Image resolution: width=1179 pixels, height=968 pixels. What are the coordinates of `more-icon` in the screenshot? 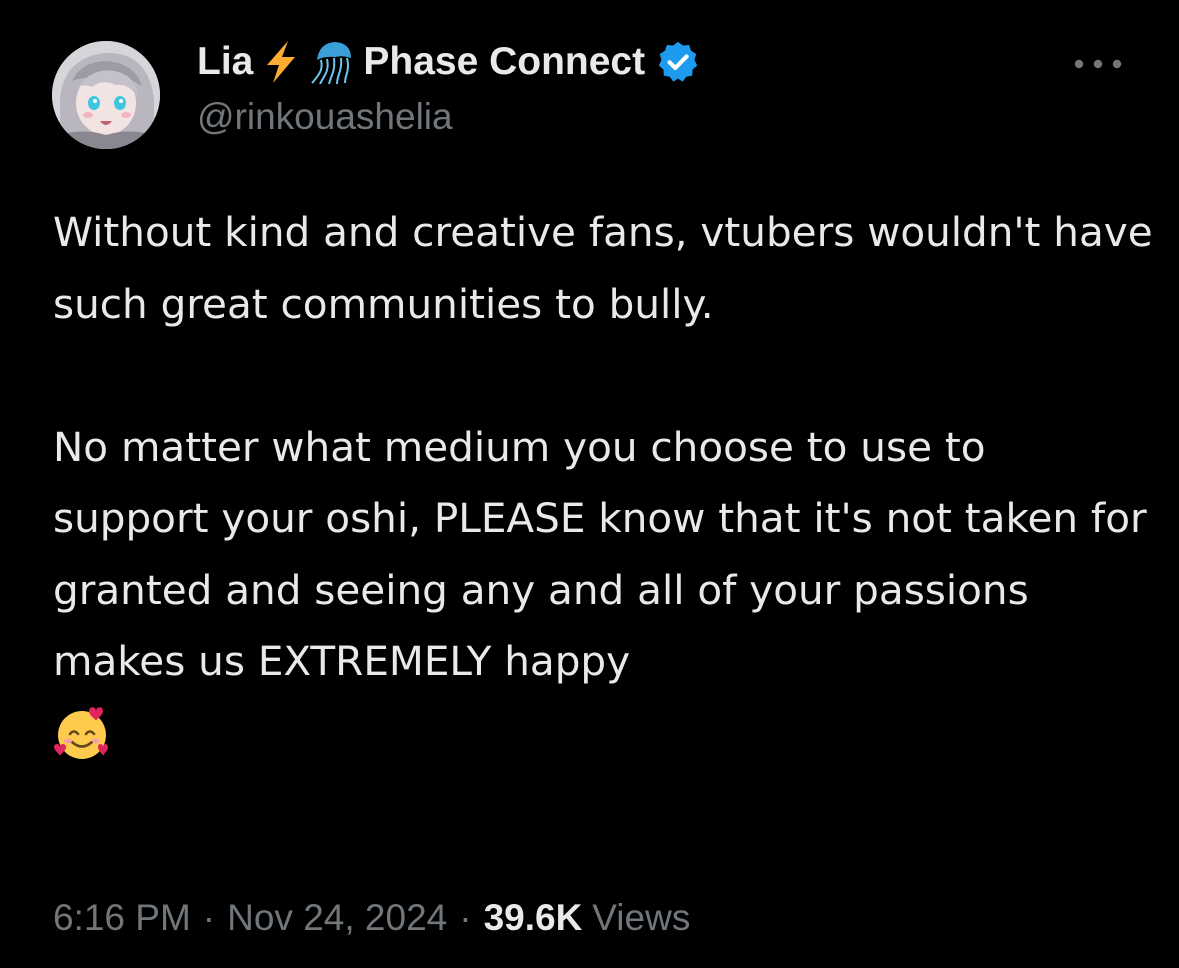 It's located at (1098, 64).